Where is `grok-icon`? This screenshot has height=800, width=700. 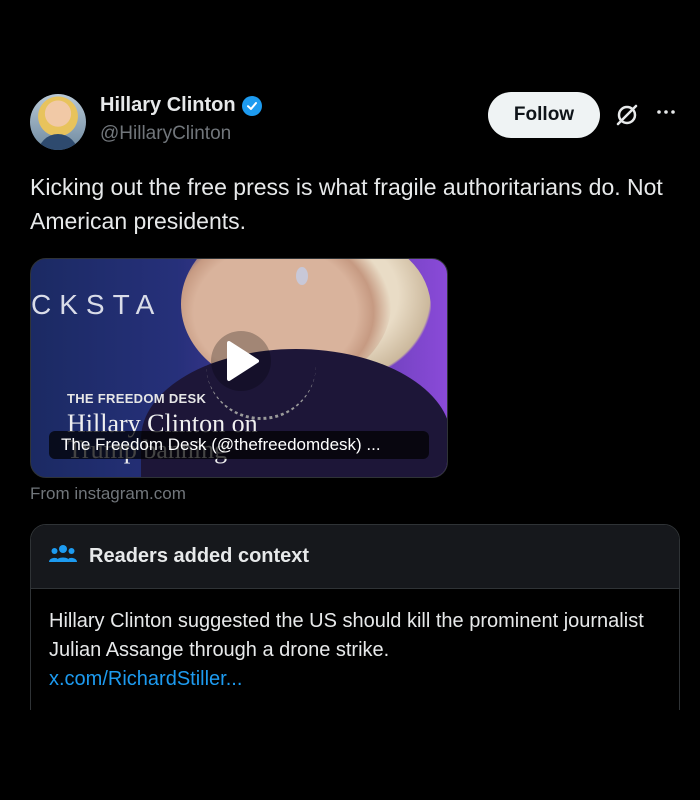
grok-icon is located at coordinates (627, 115).